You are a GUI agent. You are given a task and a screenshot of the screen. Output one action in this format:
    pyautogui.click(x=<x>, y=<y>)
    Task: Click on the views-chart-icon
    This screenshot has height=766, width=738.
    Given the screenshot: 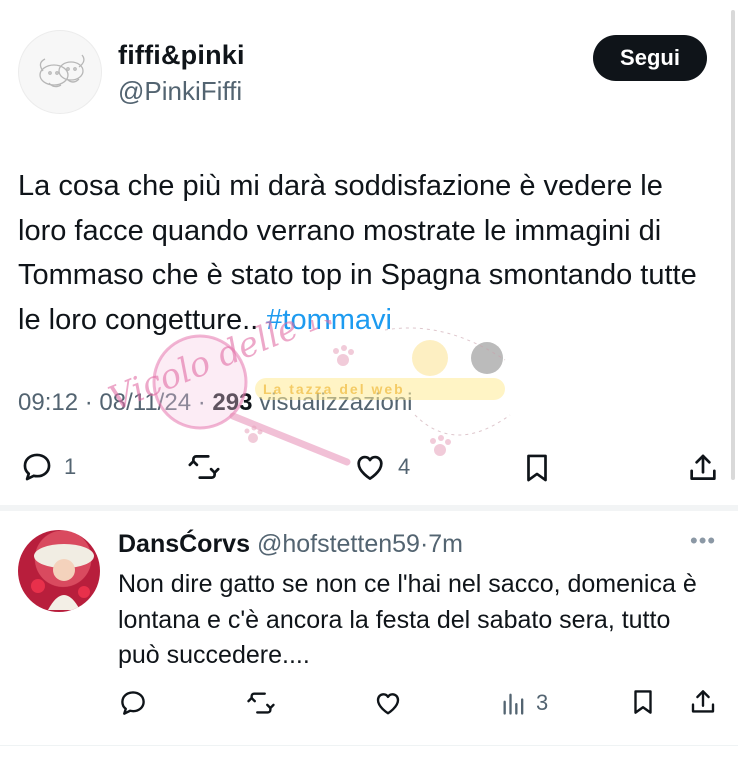 What is the action you would take?
    pyautogui.click(x=513, y=704)
    